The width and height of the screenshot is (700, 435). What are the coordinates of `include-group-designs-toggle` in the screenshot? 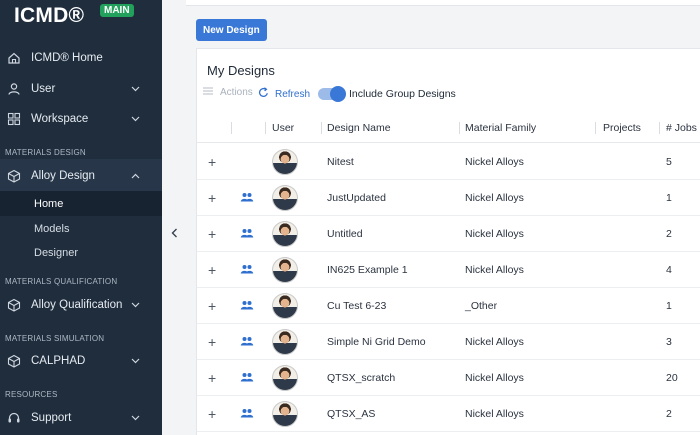 It's located at (332, 94).